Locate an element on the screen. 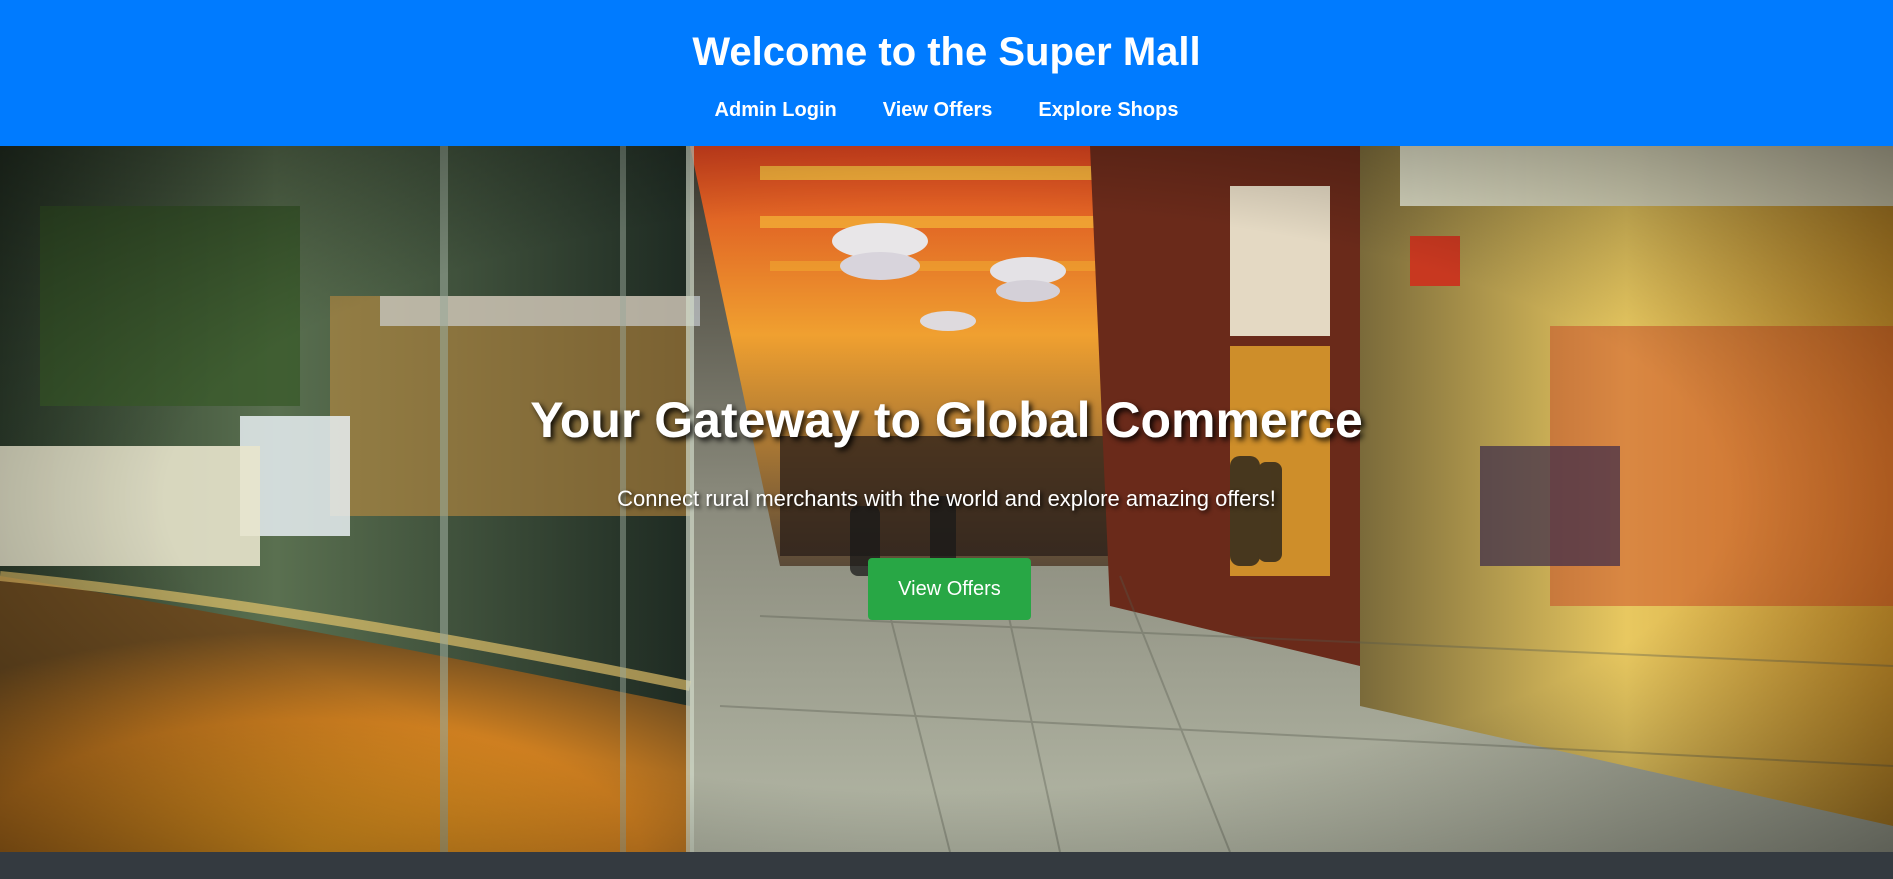 The width and height of the screenshot is (1893, 879). main-nav: Admin Login View Offers Explore Shops is located at coordinates (946, 110).